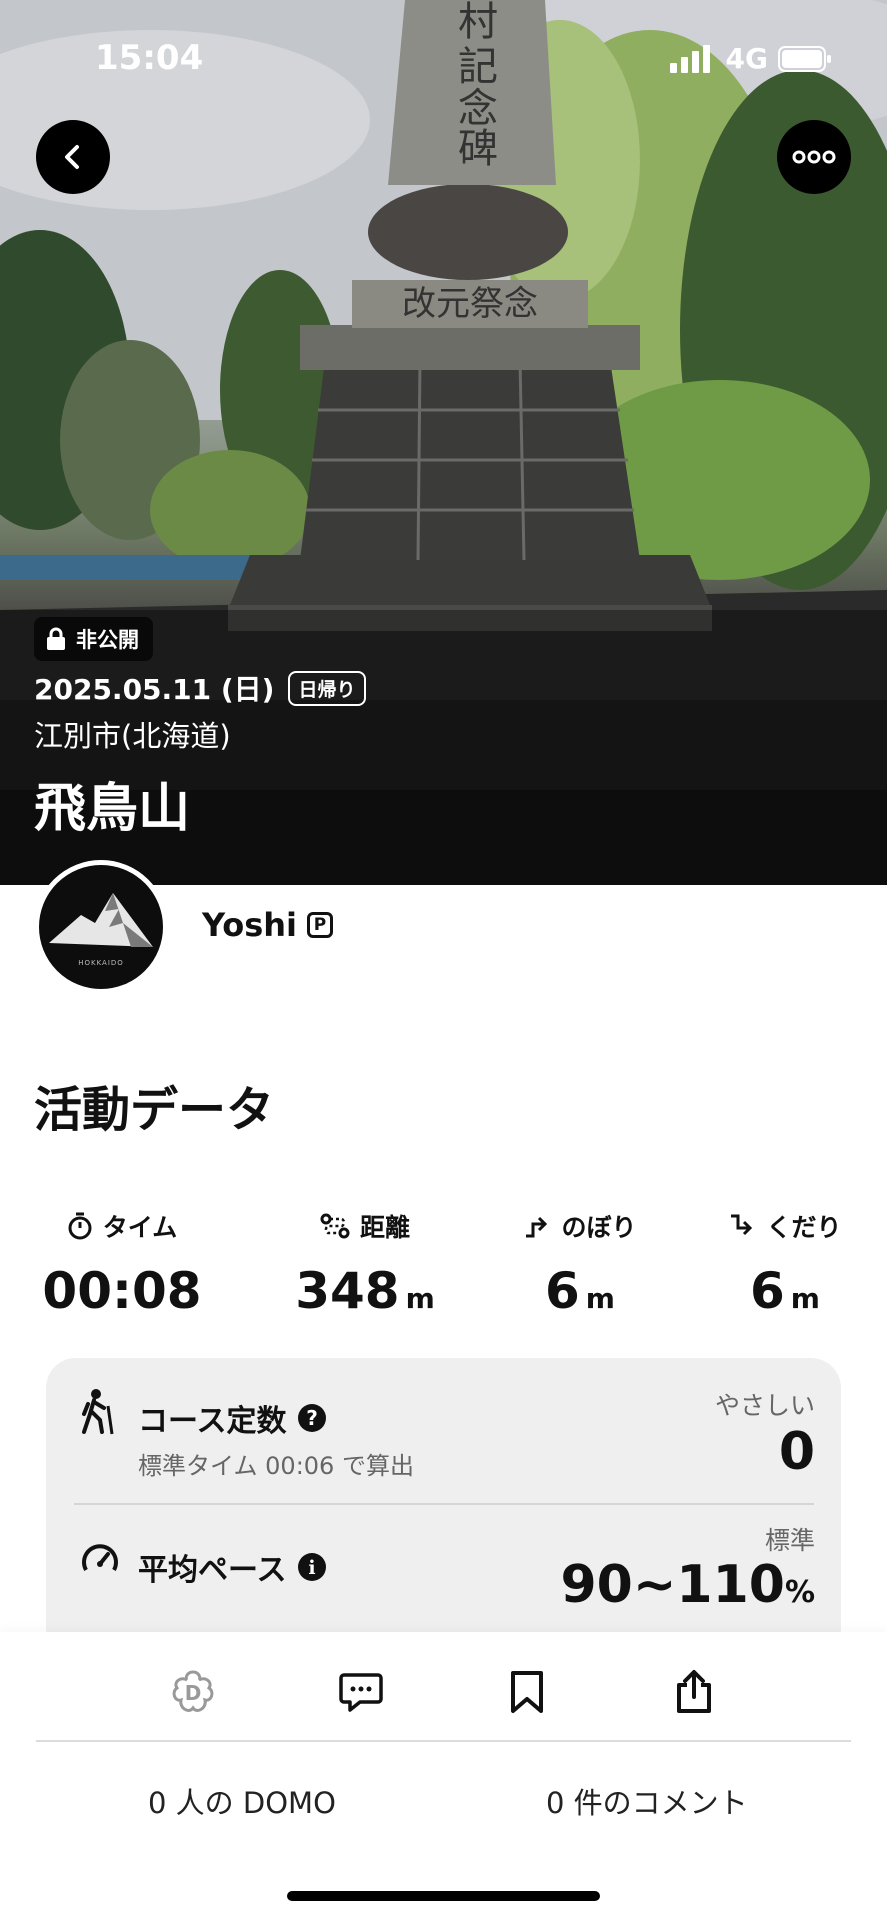 The height and width of the screenshot is (1920, 887). I want to click on bookmark-icon, so click(527, 1692).